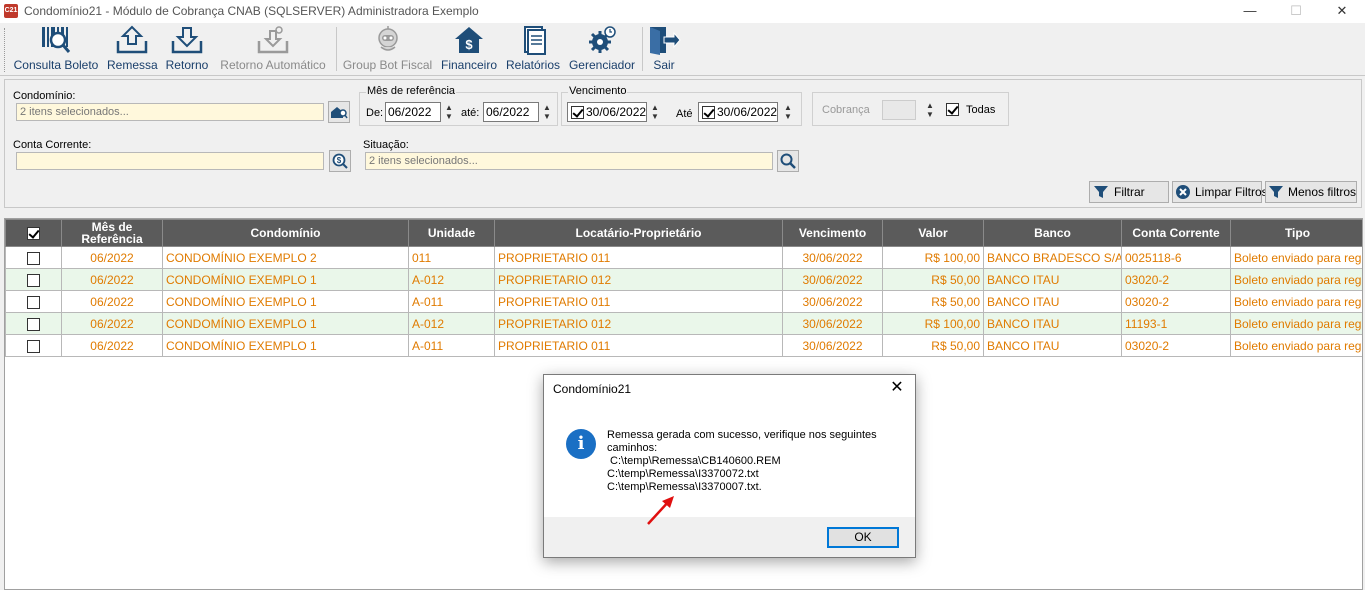  What do you see at coordinates (285, 257) in the screenshot?
I see `cell-condominio: CONDOMÍNIO EXEMPLO 2` at bounding box center [285, 257].